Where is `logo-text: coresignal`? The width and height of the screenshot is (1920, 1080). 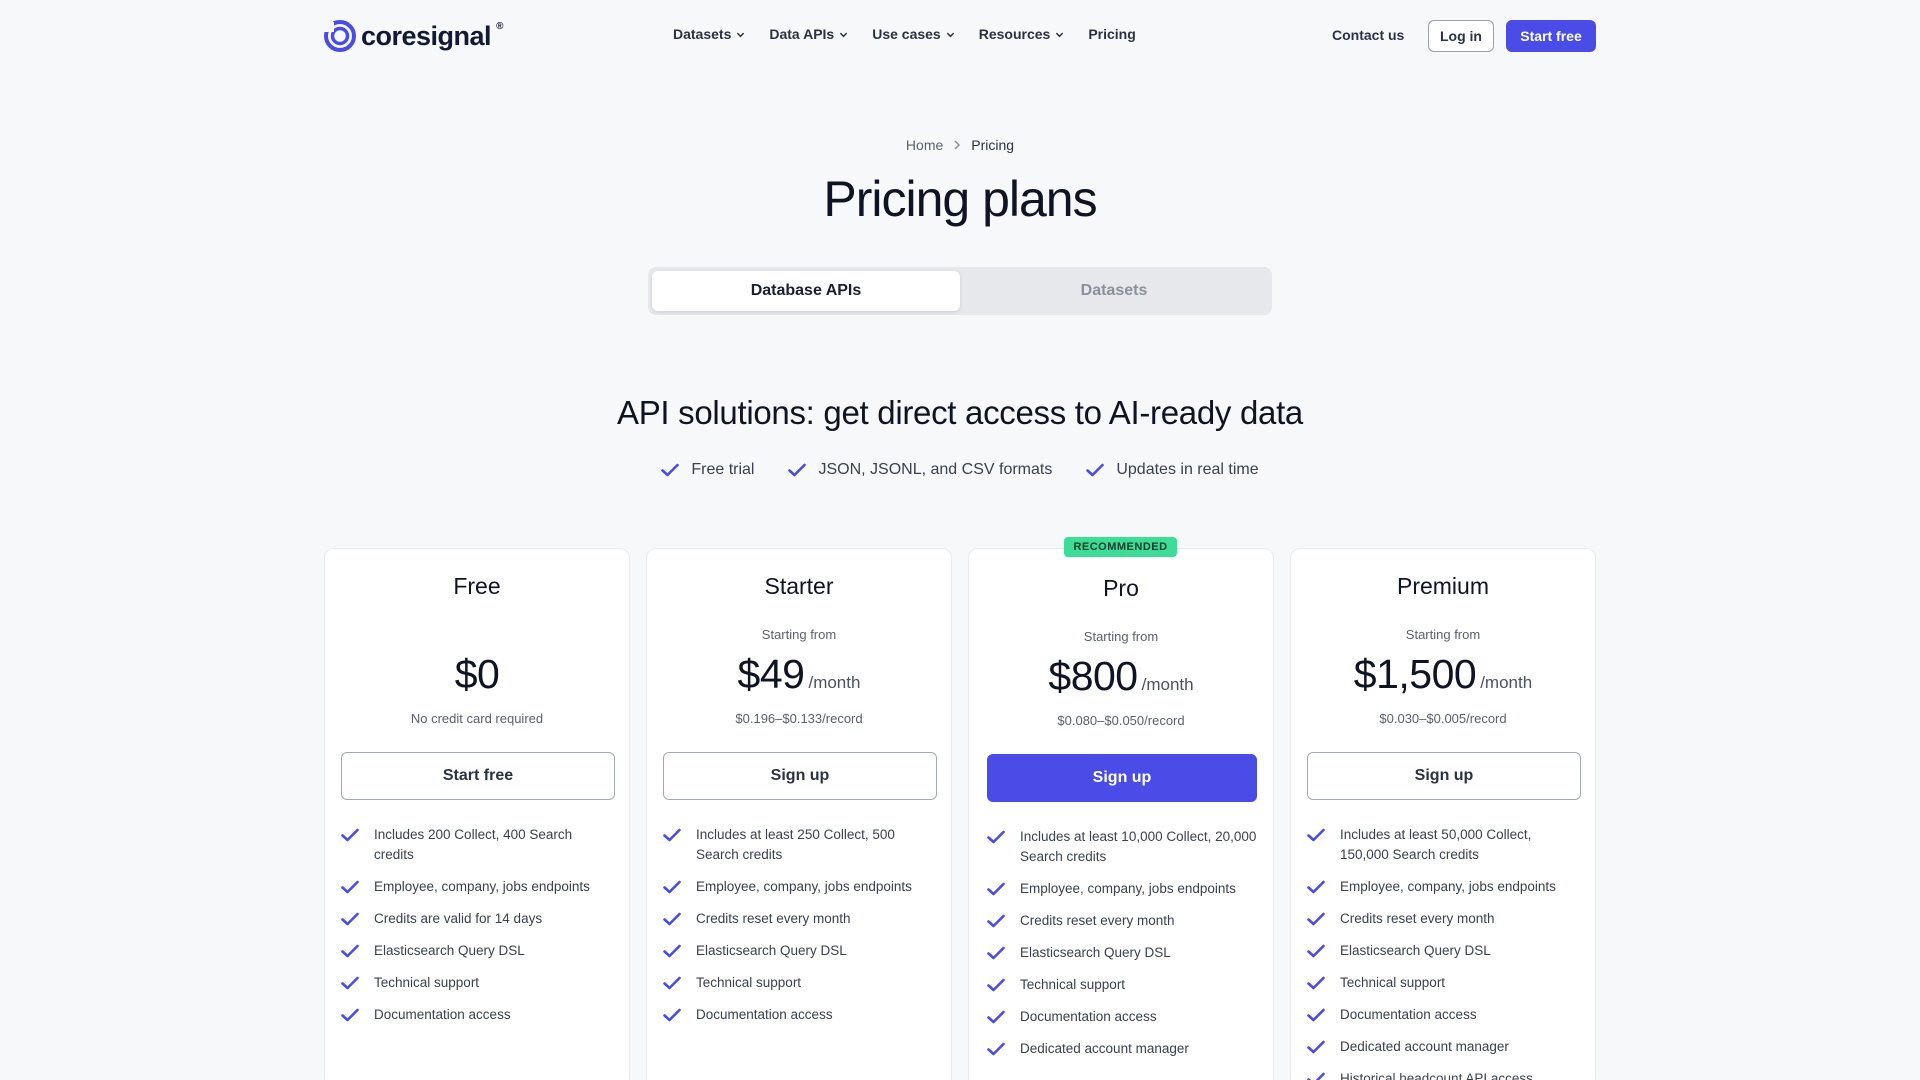
logo-text: coresignal is located at coordinates (426, 35).